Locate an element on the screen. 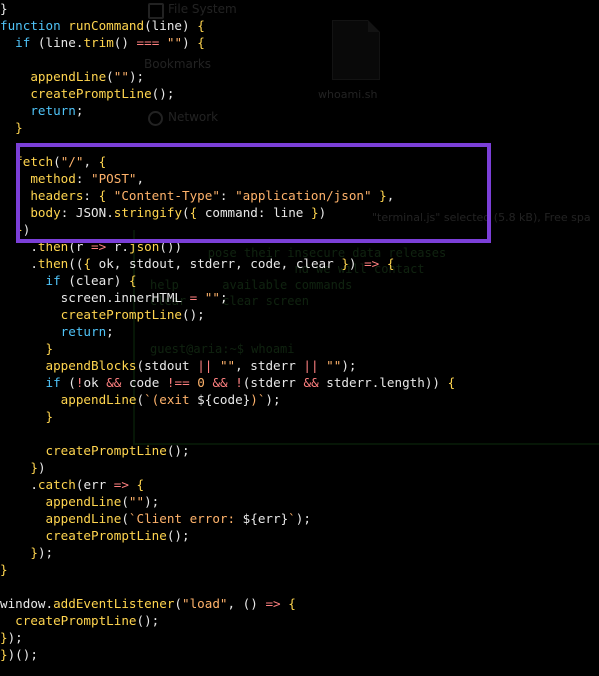  code-token: ok is located at coordinates (91, 382).